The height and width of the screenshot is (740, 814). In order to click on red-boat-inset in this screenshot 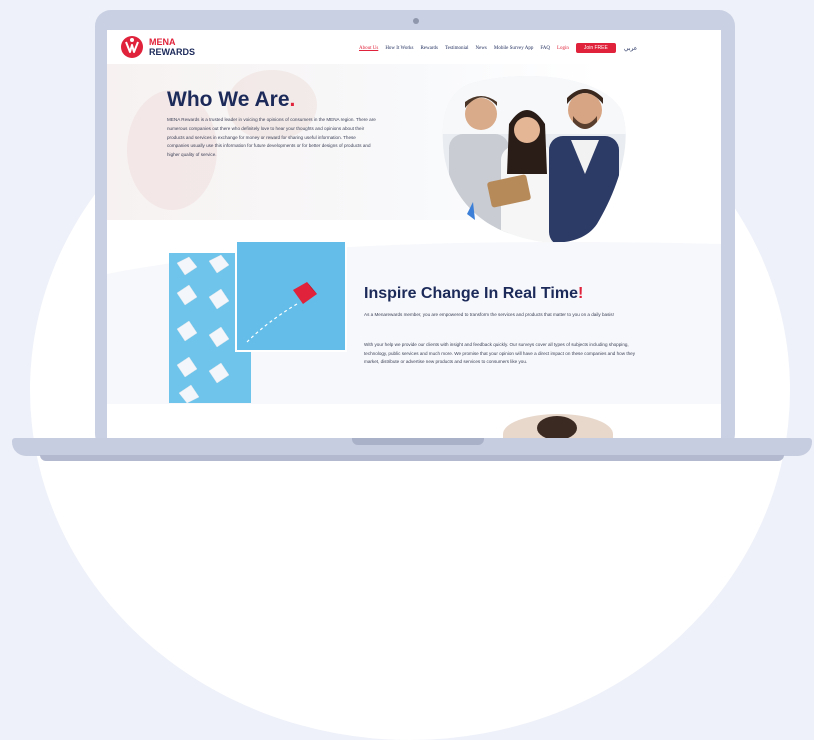, I will do `click(291, 296)`.